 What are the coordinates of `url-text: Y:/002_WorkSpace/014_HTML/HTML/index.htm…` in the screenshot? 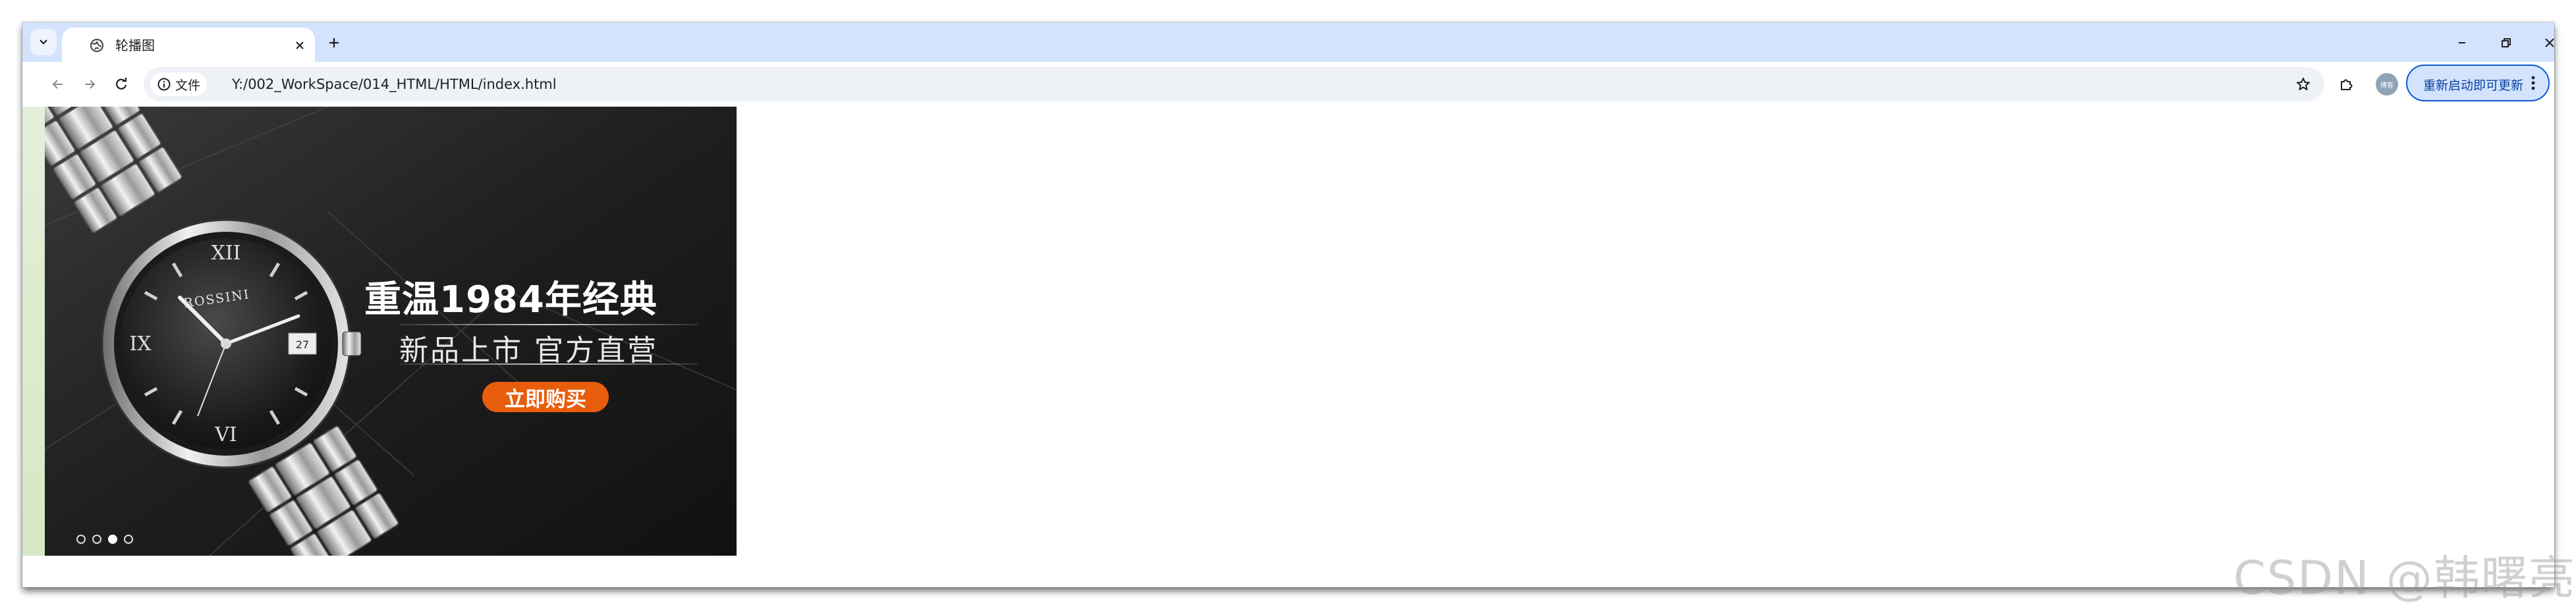 It's located at (394, 84).